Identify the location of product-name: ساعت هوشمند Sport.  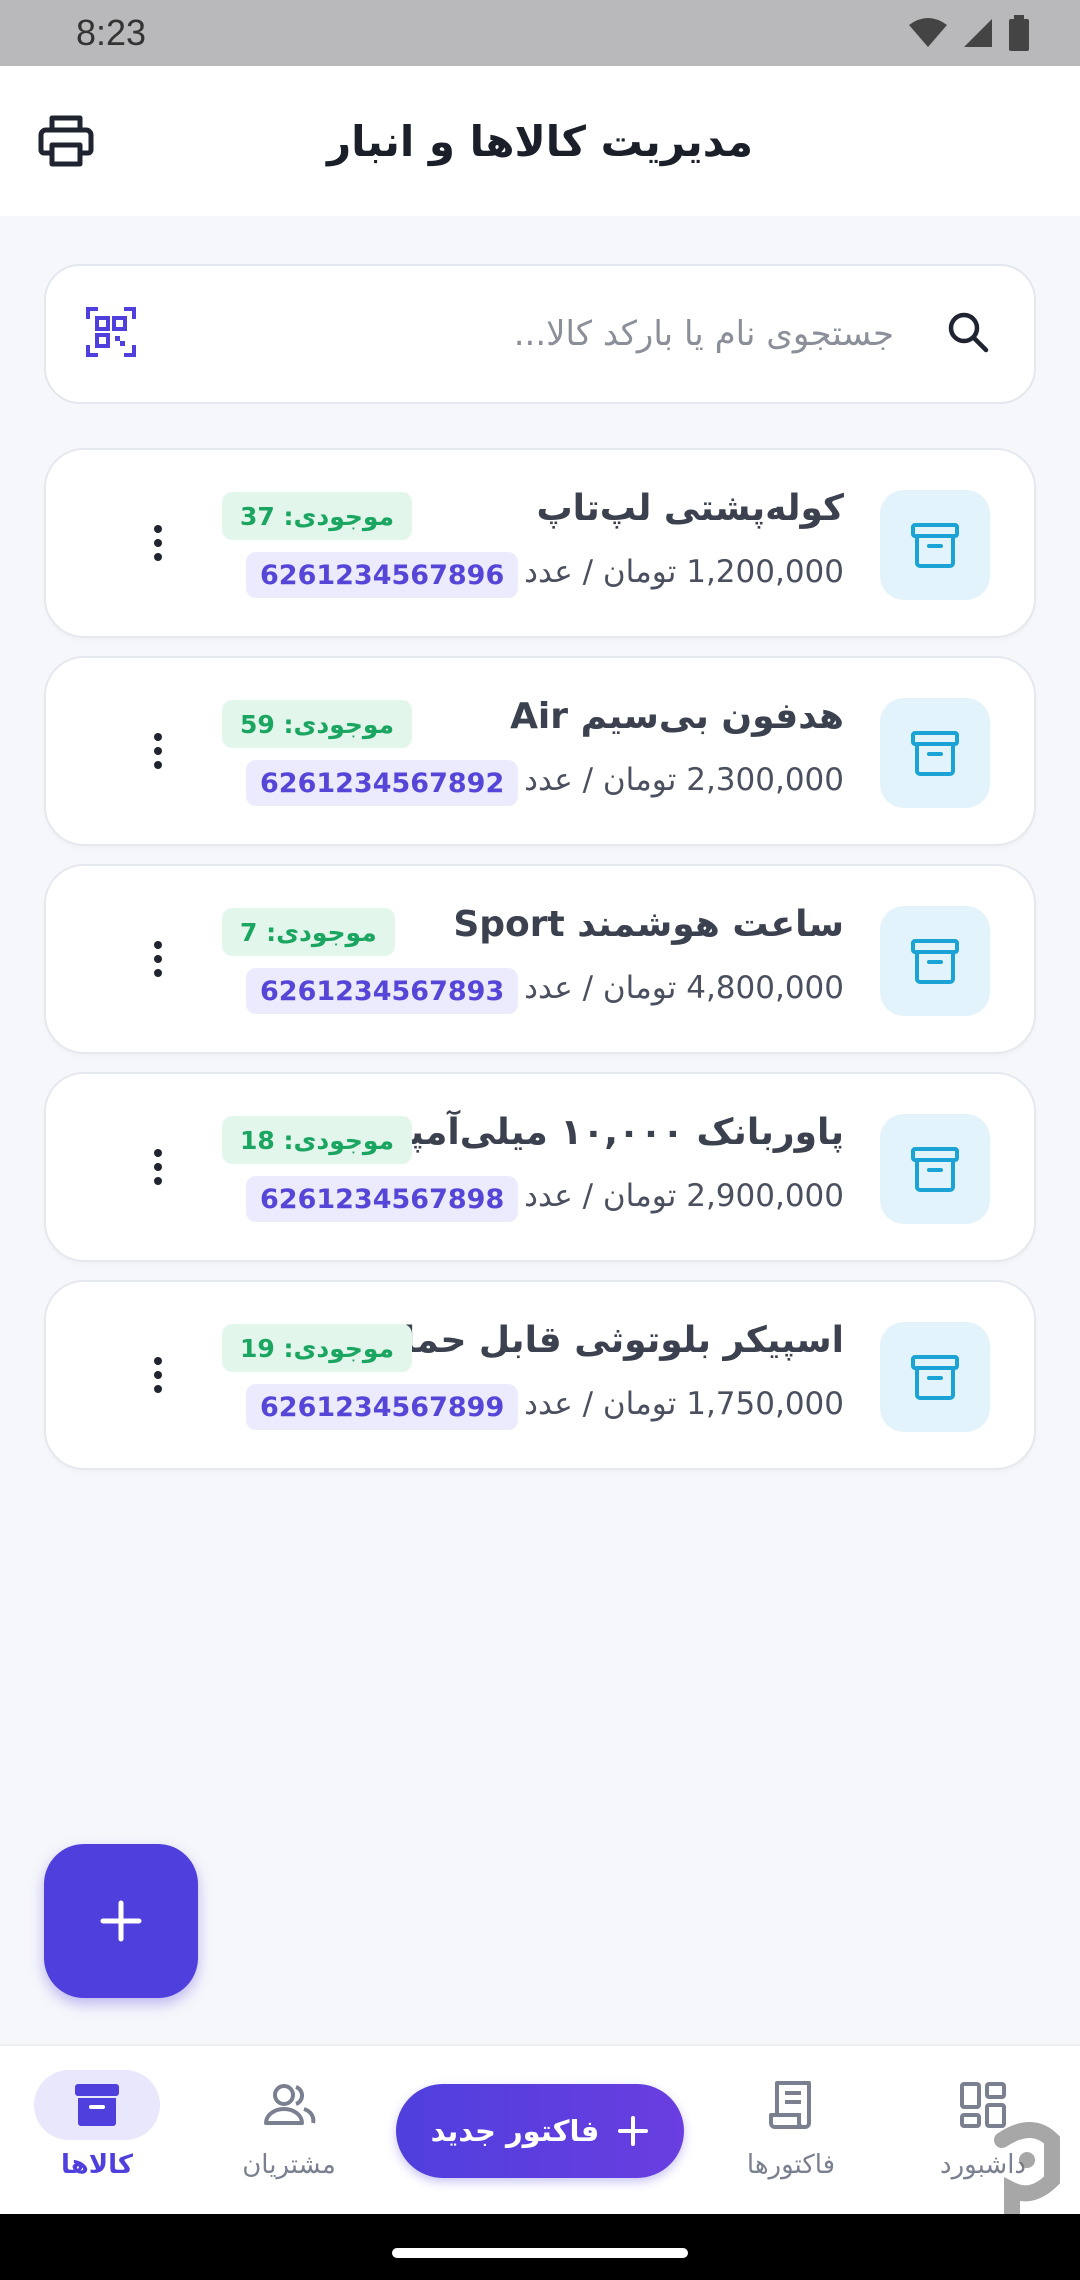
(648, 924).